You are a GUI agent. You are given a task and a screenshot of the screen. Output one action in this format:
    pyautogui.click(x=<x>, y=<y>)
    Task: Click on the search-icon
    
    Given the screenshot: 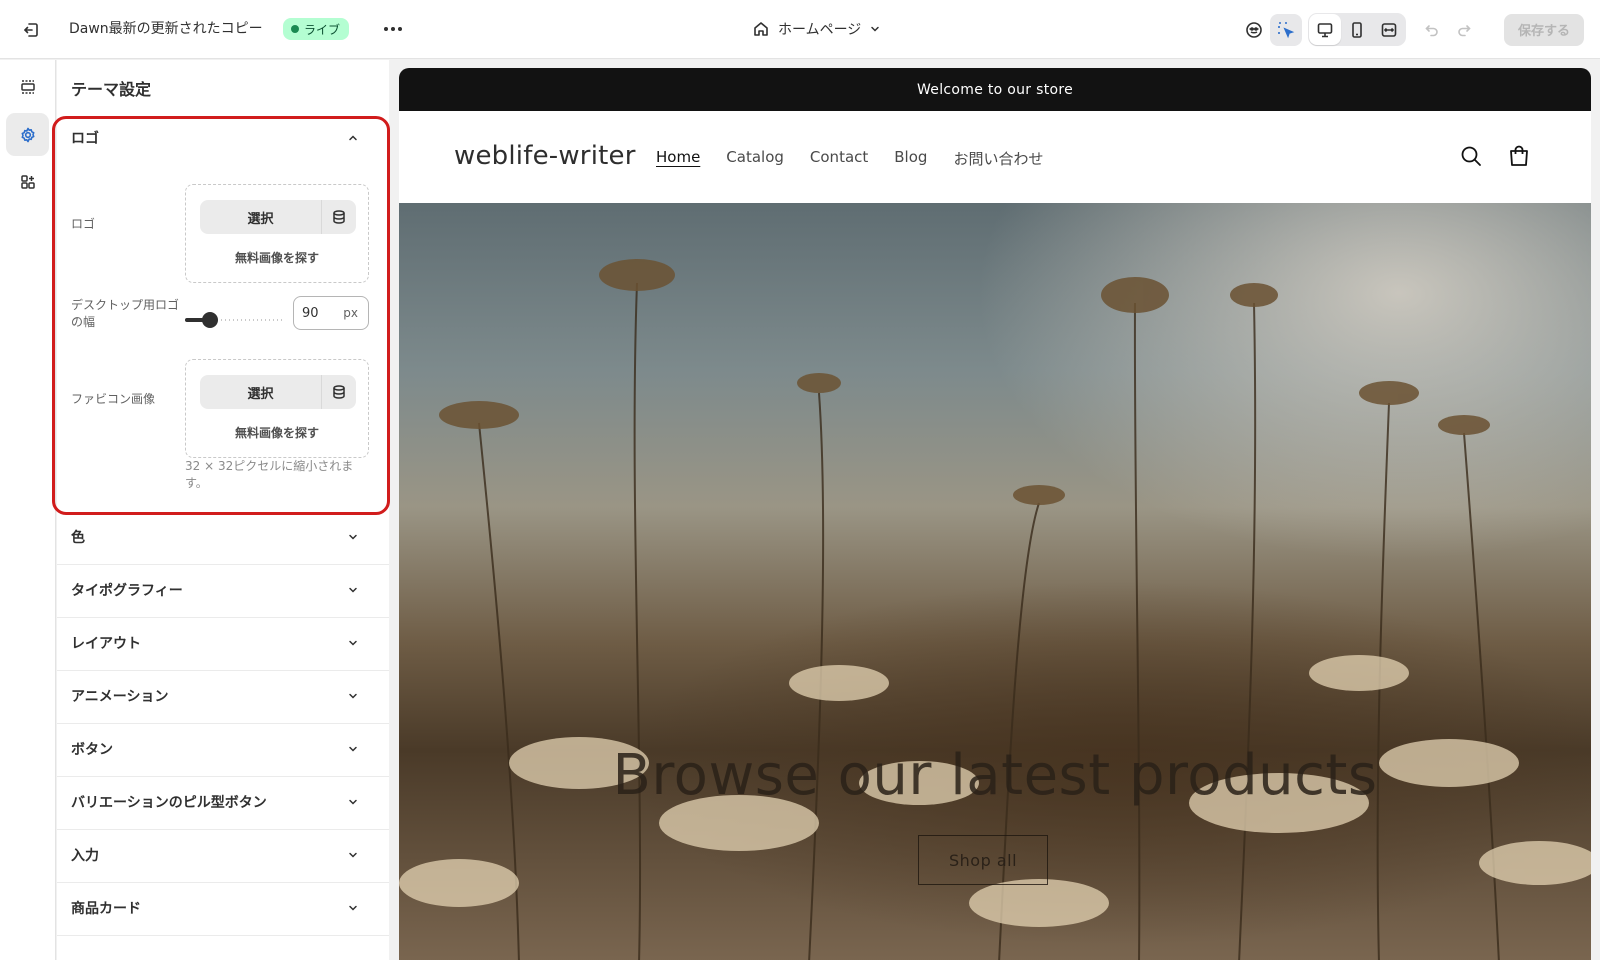 What is the action you would take?
    pyautogui.click(x=1471, y=156)
    